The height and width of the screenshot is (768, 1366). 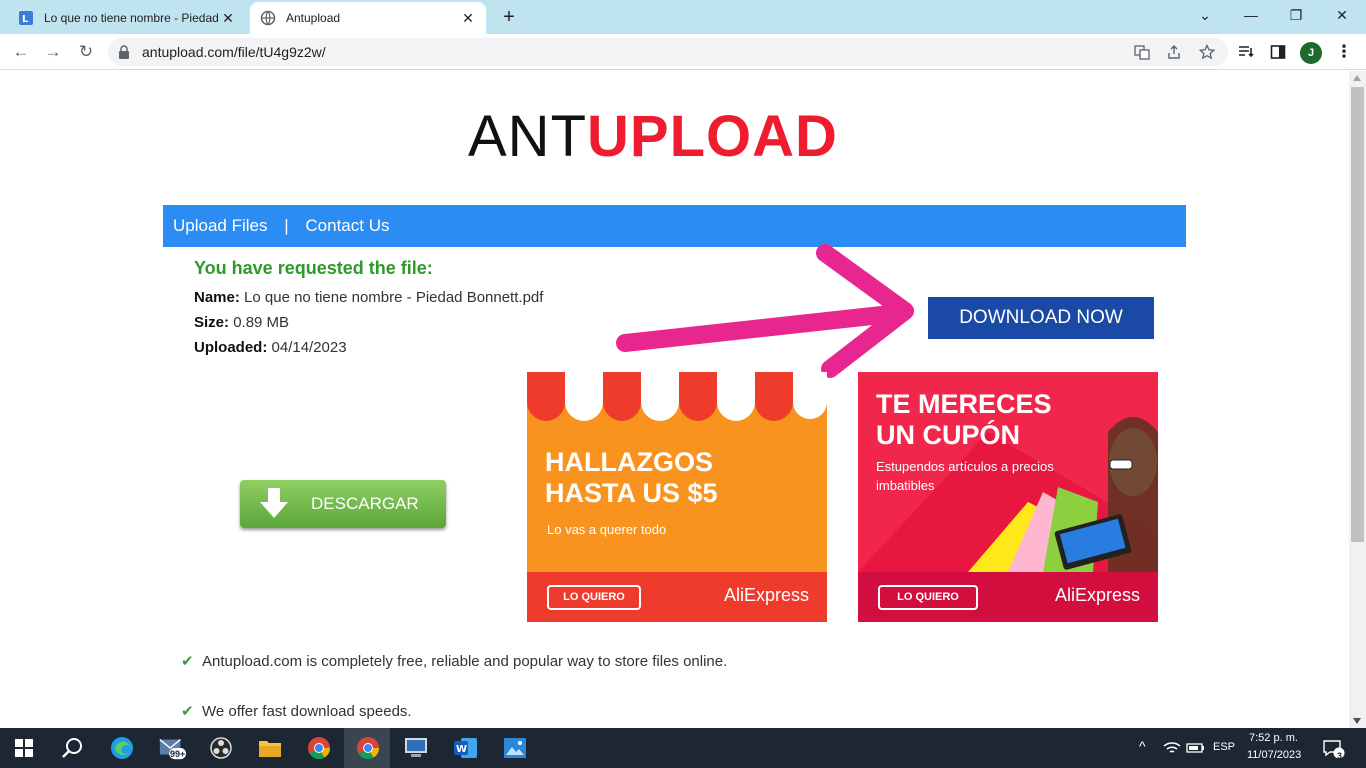 What do you see at coordinates (1357, 78) in the screenshot?
I see `scroll-up-icon` at bounding box center [1357, 78].